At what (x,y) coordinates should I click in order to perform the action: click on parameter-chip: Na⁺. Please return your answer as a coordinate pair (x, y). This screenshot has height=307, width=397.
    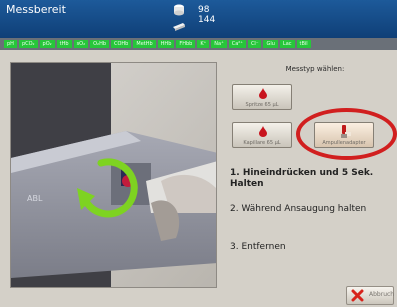
    Looking at the image, I should click on (219, 44).